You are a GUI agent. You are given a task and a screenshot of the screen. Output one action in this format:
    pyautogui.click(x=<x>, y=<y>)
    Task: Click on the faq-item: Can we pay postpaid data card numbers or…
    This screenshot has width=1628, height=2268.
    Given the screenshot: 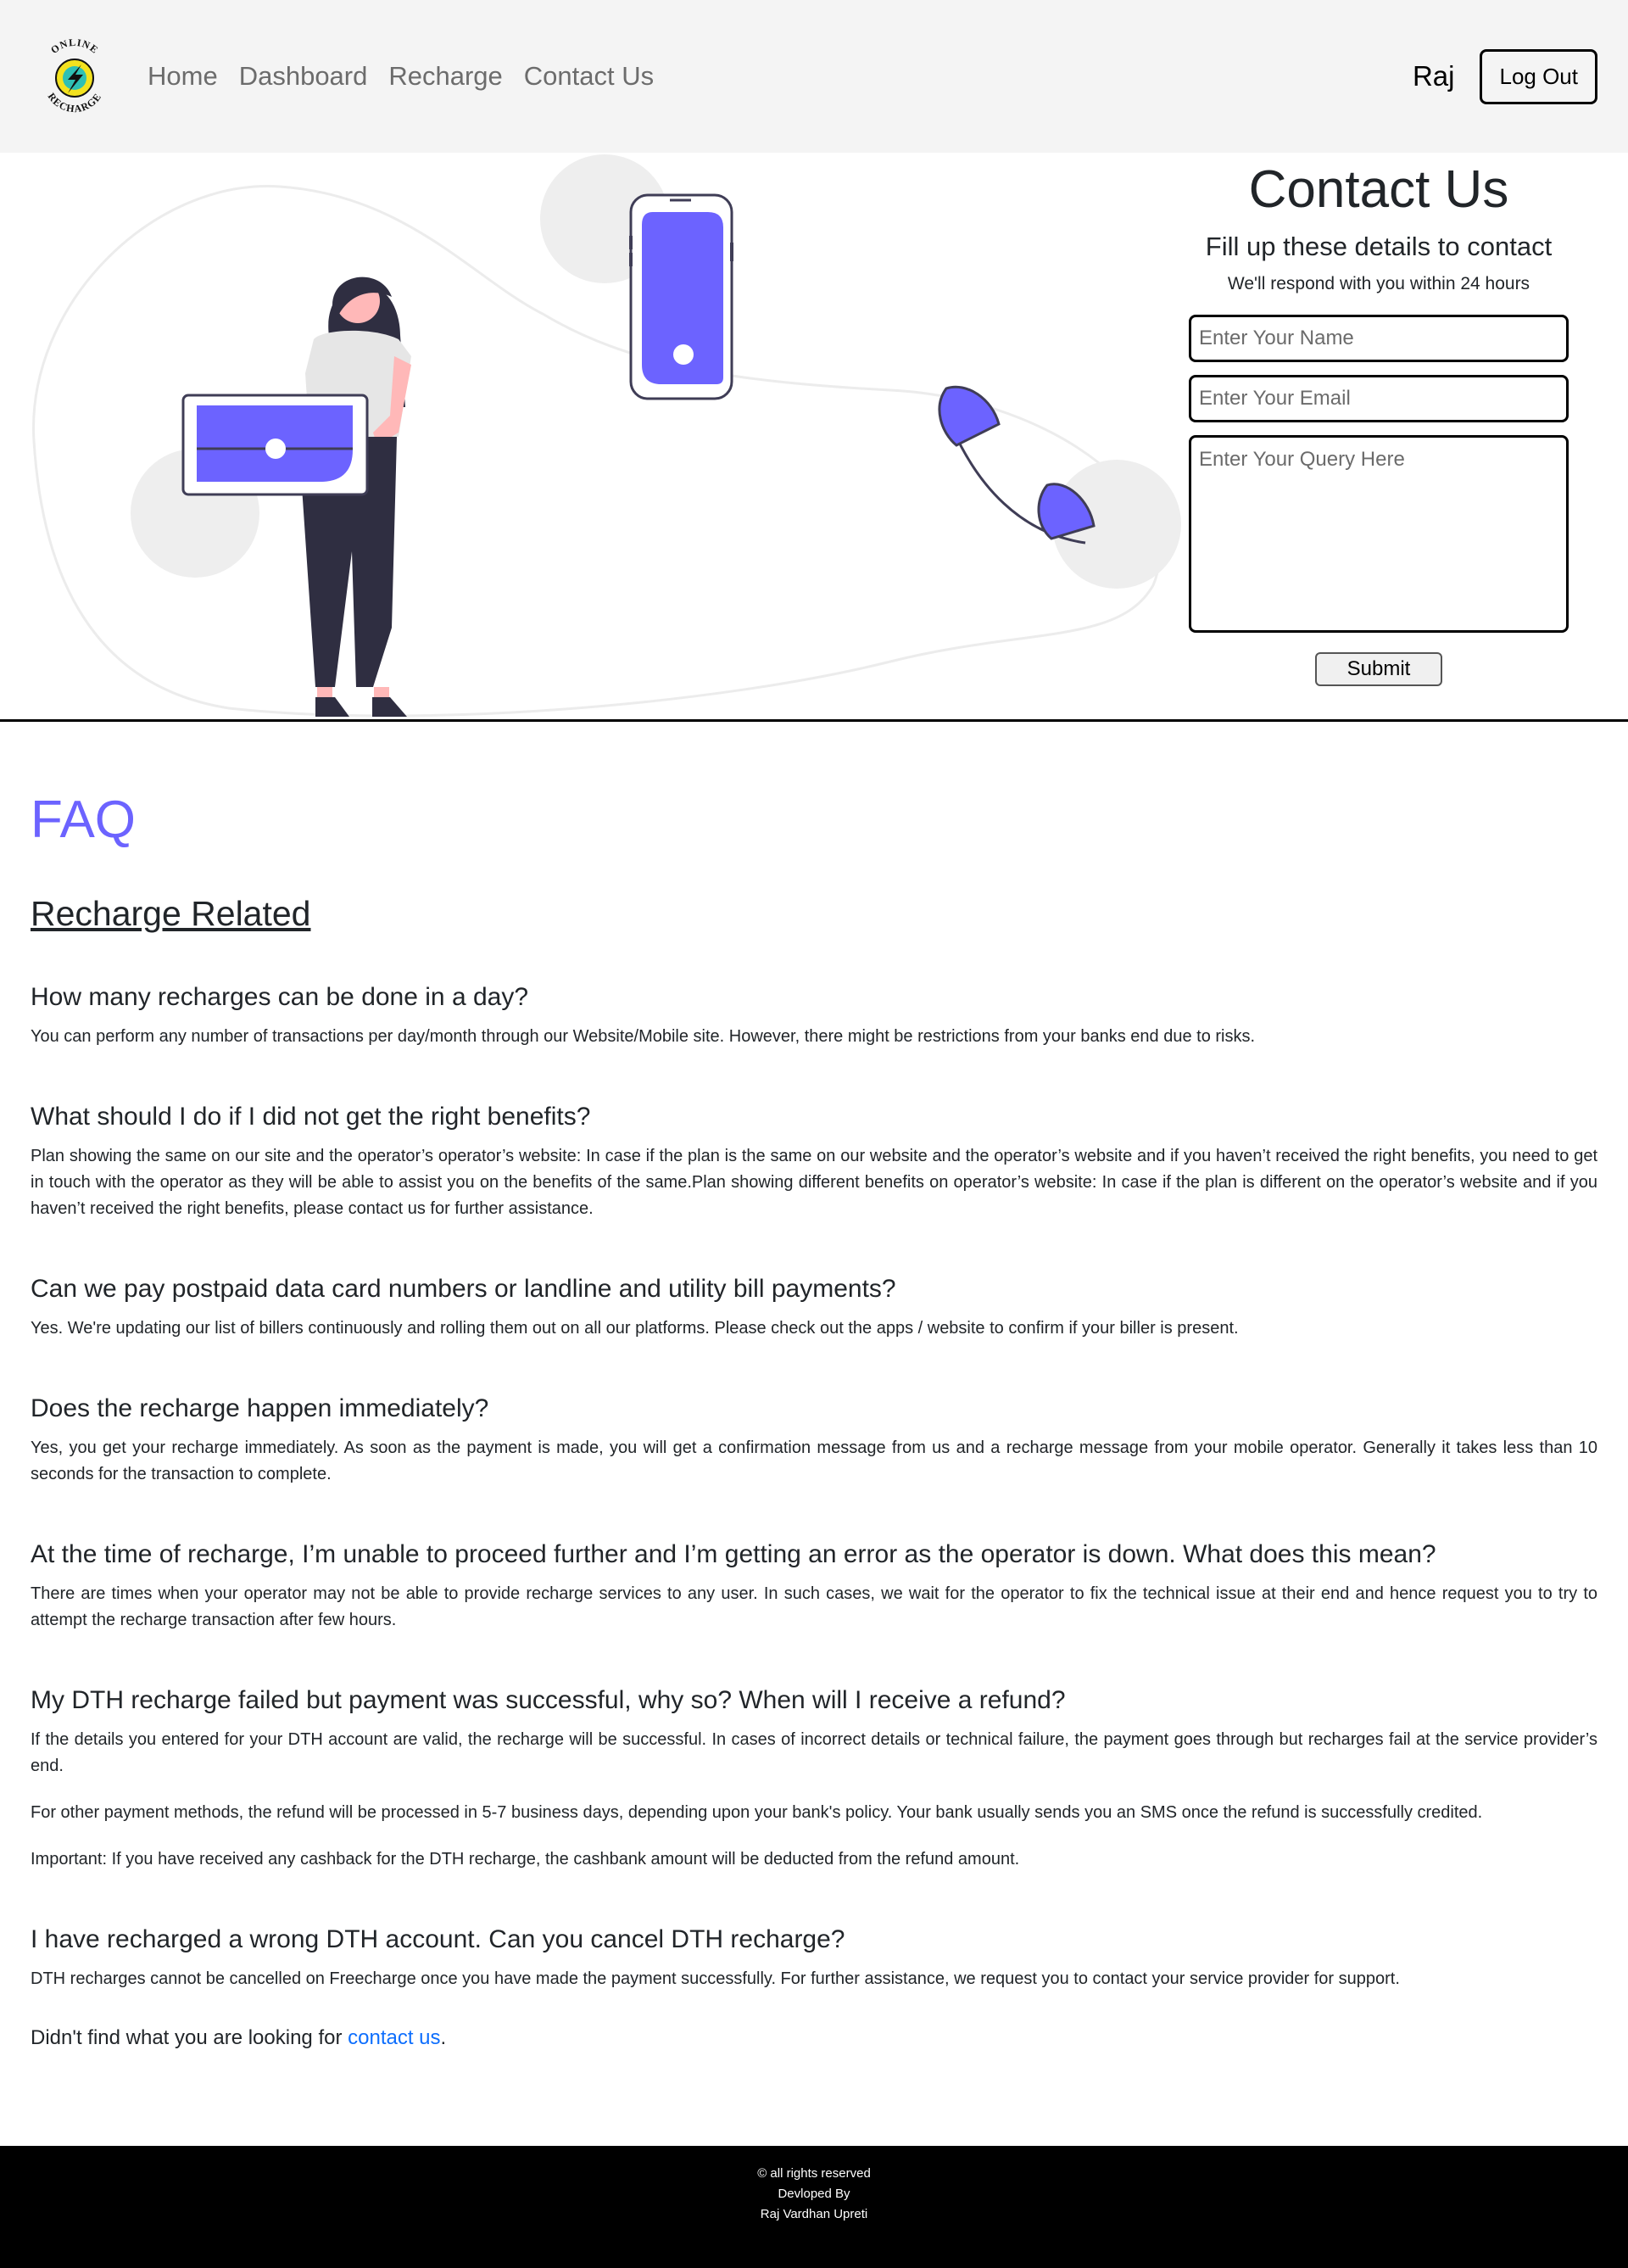 What is the action you would take?
    pyautogui.click(x=814, y=1308)
    